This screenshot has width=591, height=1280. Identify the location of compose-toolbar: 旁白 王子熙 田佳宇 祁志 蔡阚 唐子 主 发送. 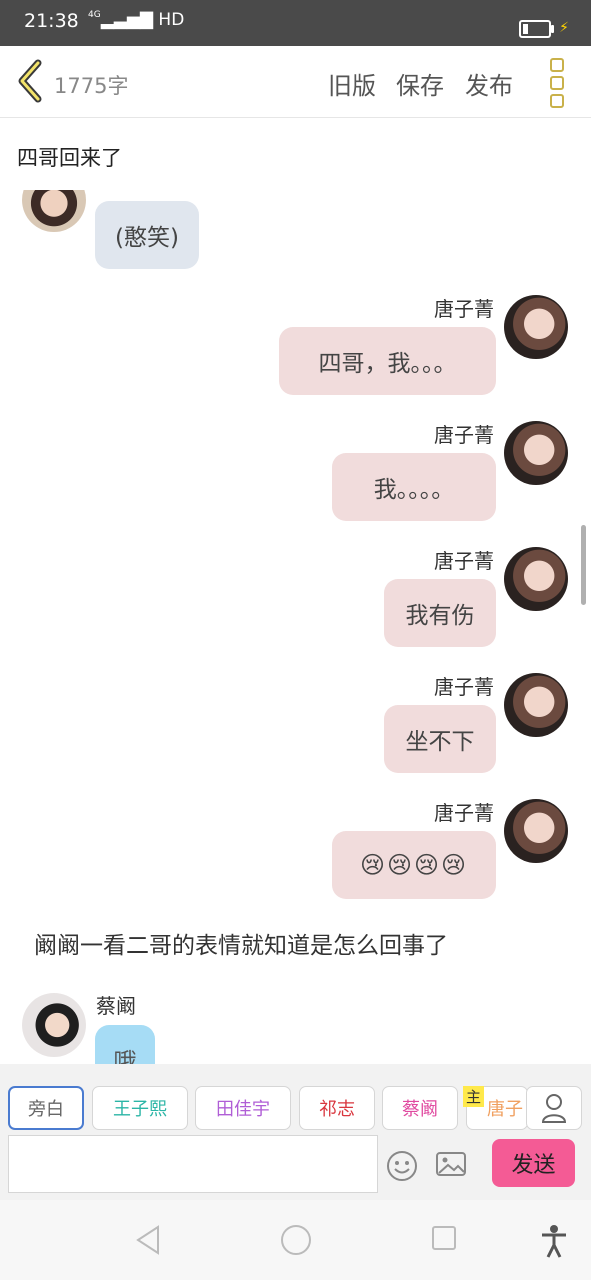
(295, 1132).